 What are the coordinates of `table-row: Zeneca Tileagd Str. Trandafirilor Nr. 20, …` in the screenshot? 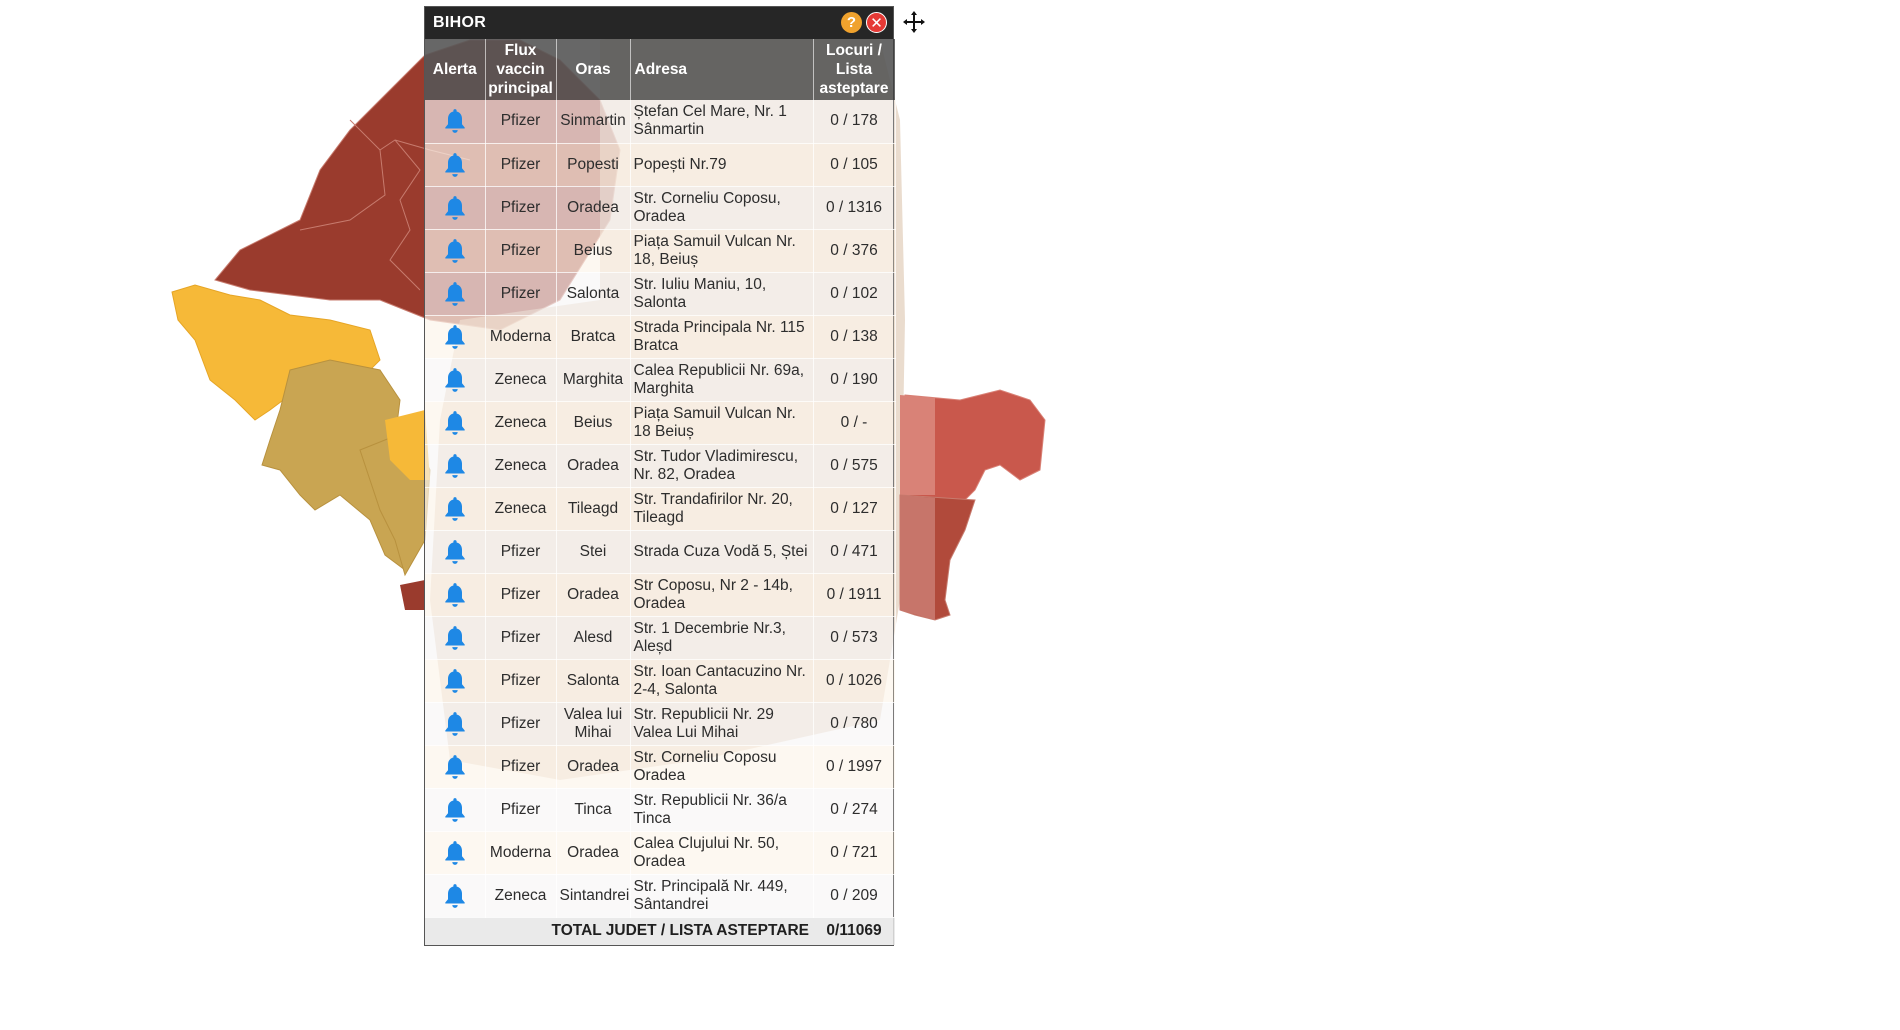 It's located at (660, 509).